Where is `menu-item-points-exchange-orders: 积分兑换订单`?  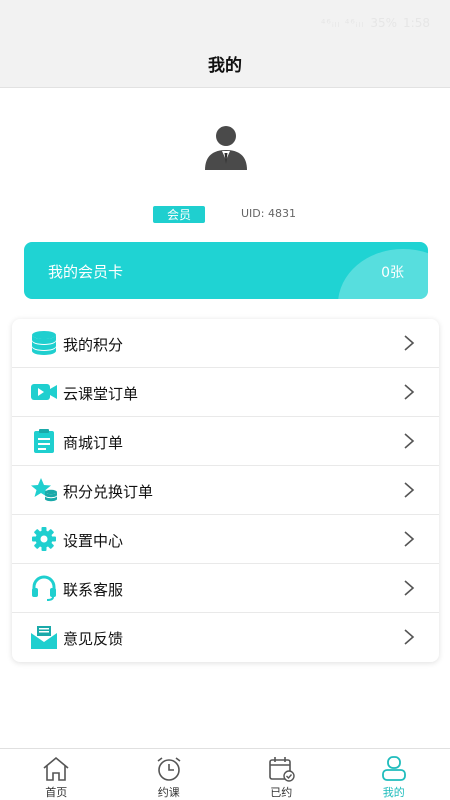 menu-item-points-exchange-orders: 积分兑换订单 is located at coordinates (225, 490).